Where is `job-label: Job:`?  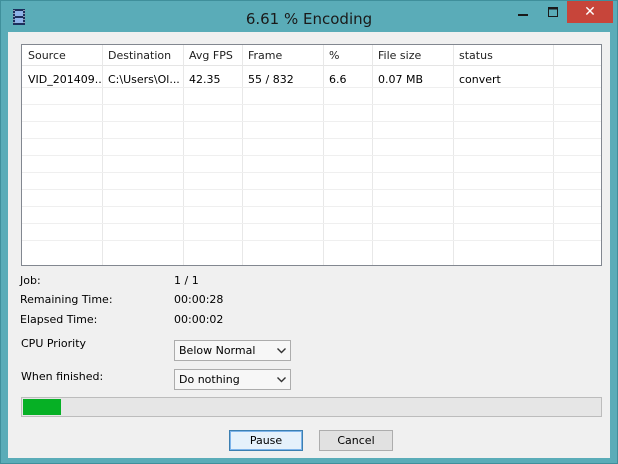
job-label: Job: is located at coordinates (30, 280).